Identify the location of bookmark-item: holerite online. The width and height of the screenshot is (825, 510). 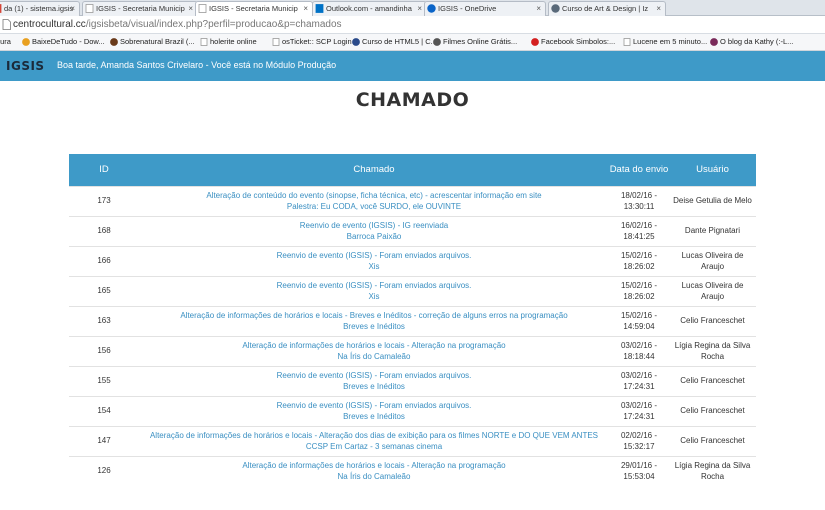
(228, 42).